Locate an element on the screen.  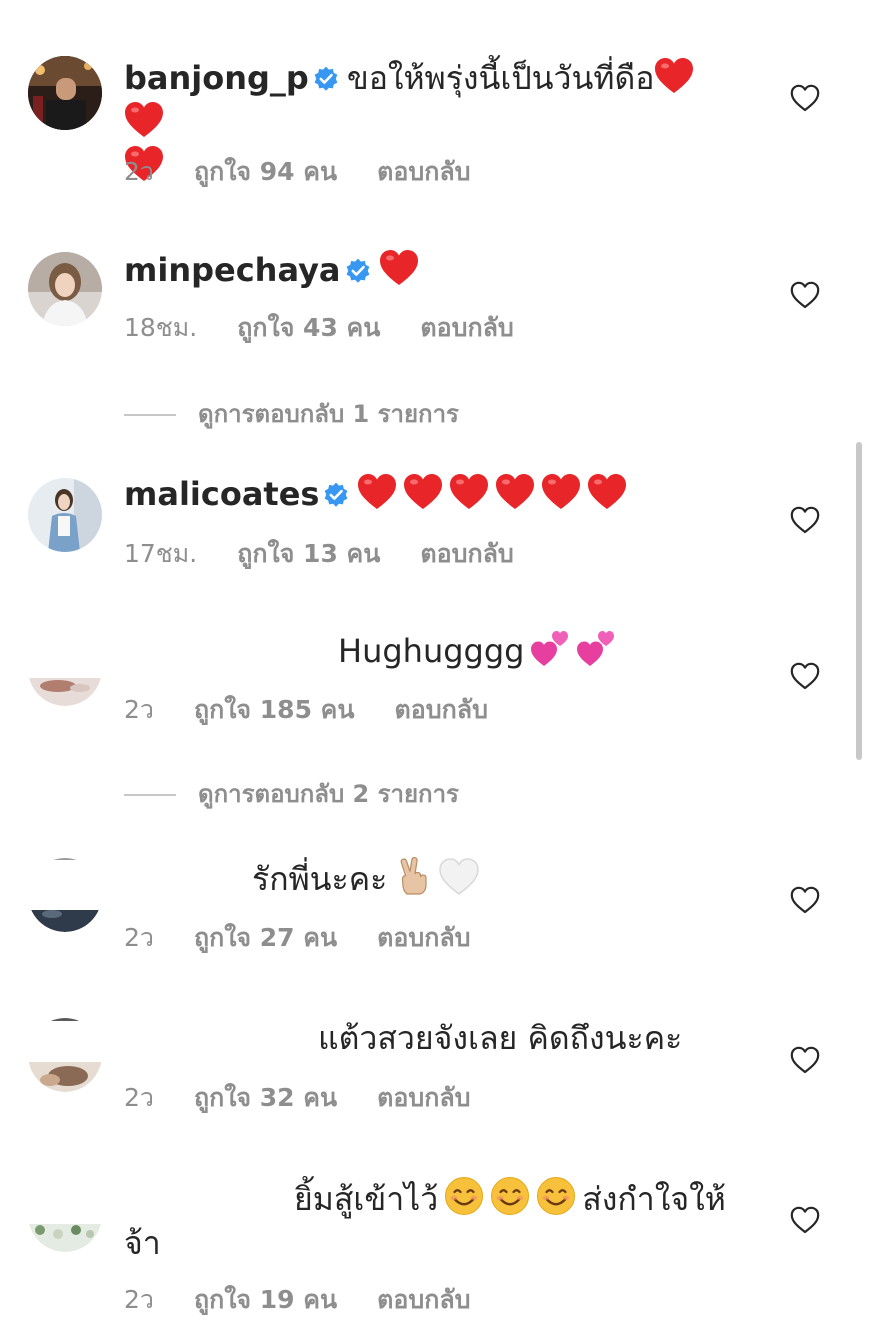
comment-time: 17ชม. is located at coordinates (161, 553).